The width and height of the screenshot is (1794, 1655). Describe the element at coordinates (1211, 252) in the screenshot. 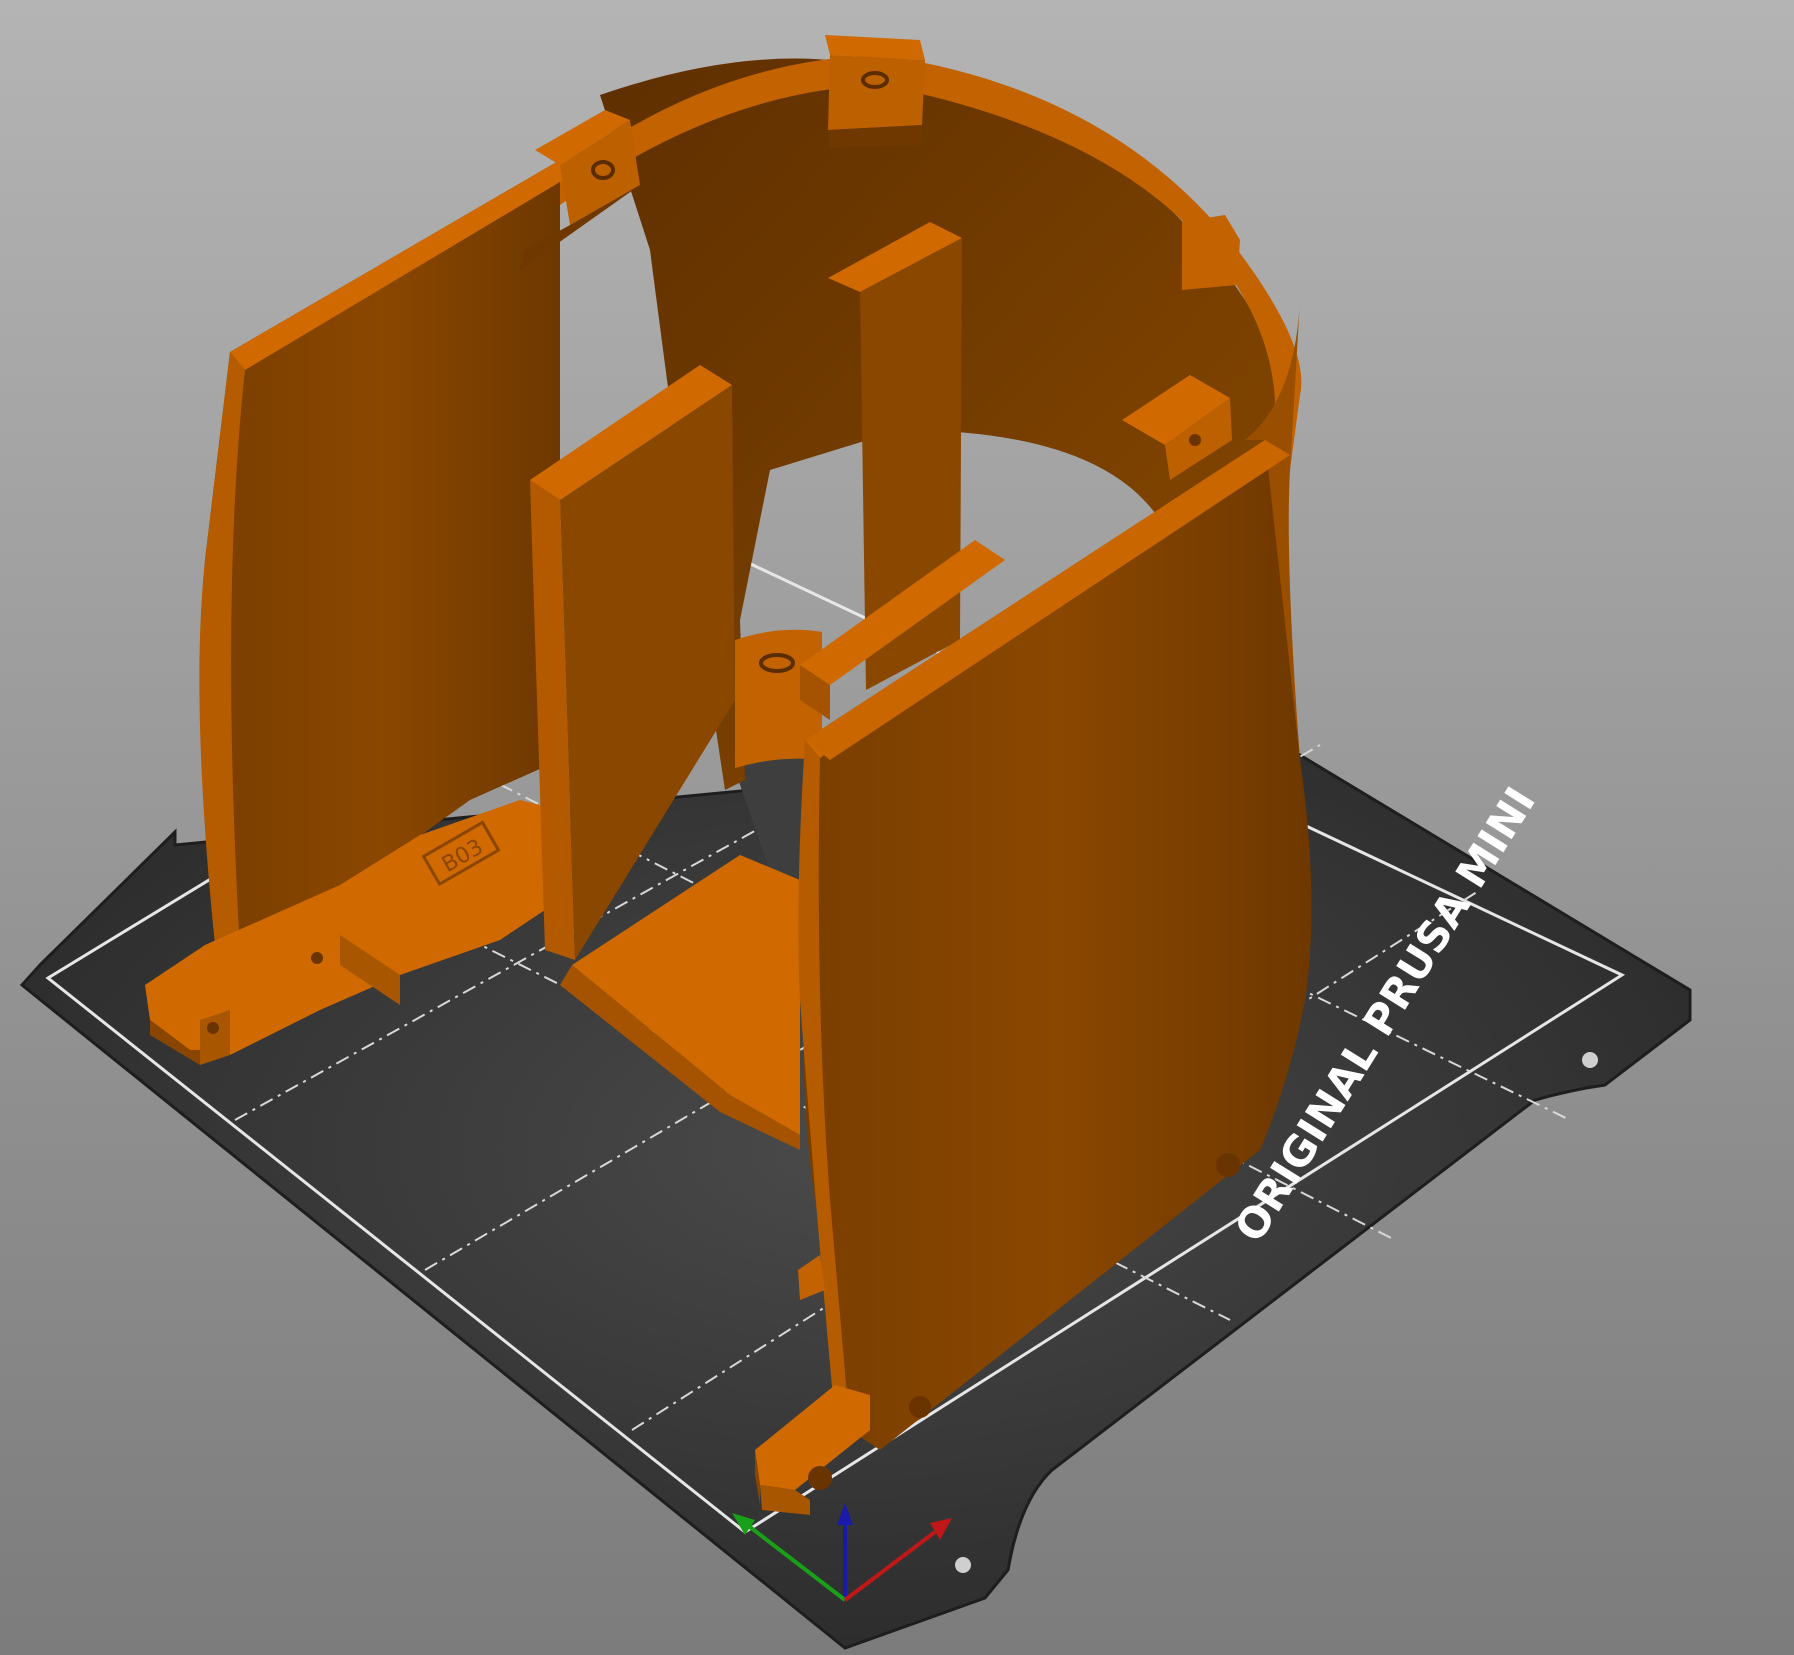

I see `right-top-bracket` at that location.